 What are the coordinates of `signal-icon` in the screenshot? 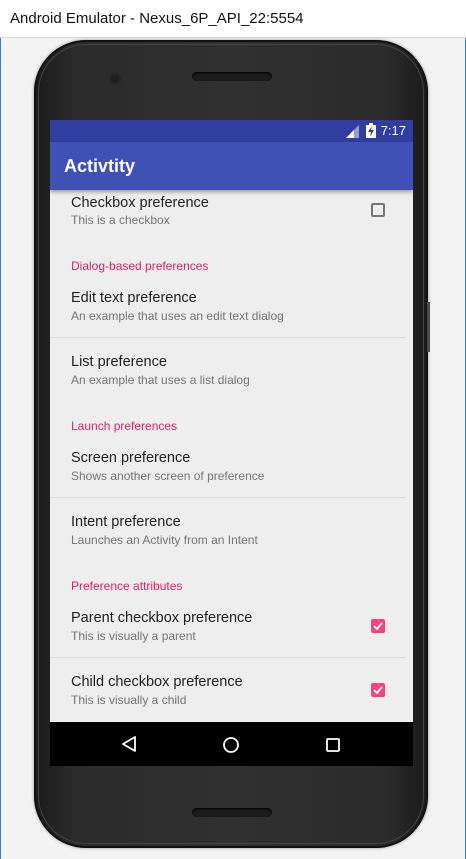 It's located at (352, 131).